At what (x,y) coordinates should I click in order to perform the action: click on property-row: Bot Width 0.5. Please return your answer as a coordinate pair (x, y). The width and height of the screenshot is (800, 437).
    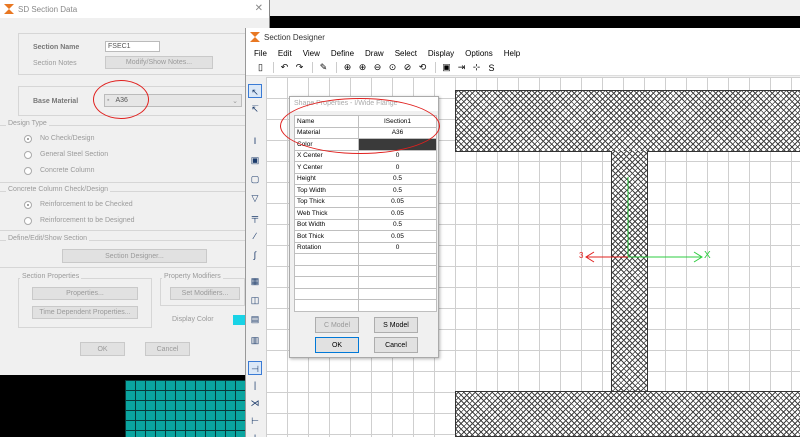
    Looking at the image, I should click on (365, 224).